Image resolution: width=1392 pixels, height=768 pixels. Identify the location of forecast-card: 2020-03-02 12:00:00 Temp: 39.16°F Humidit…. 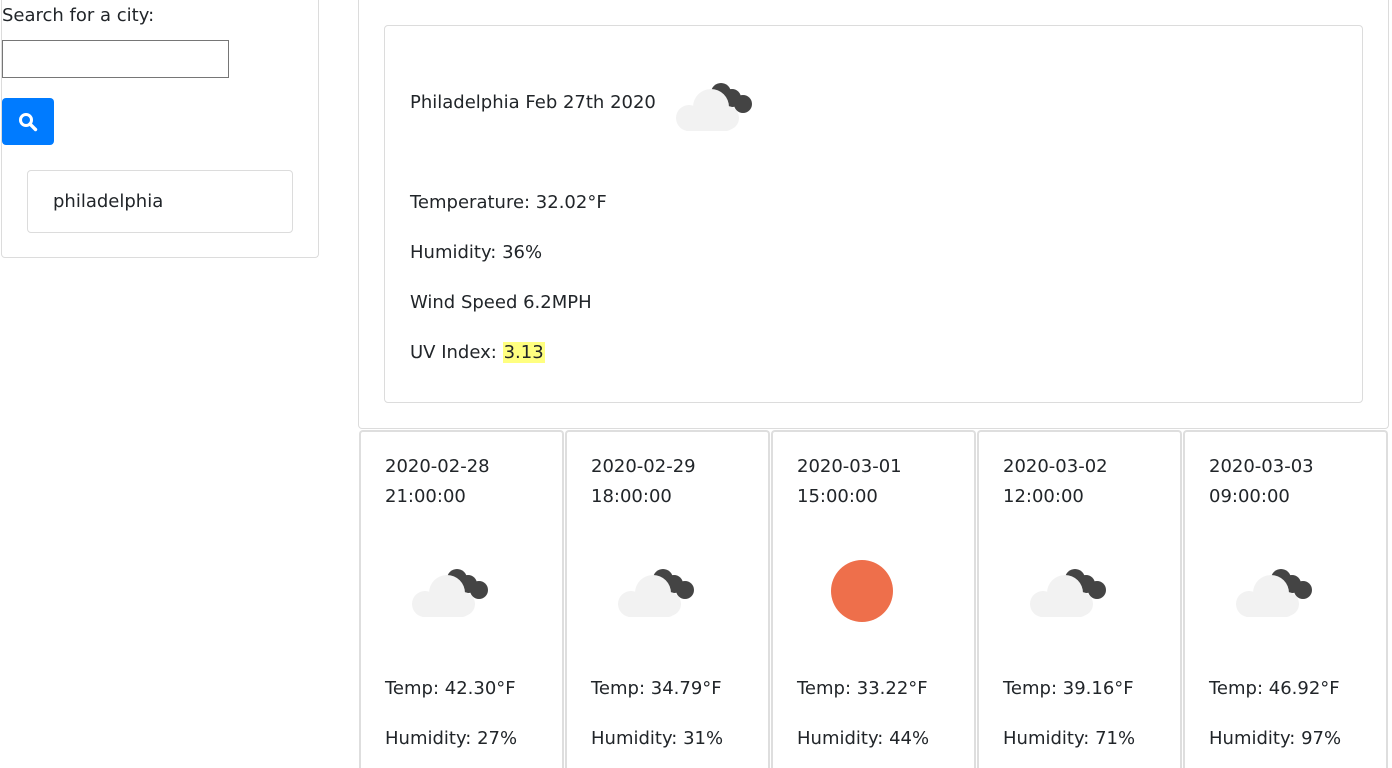
(1079, 599).